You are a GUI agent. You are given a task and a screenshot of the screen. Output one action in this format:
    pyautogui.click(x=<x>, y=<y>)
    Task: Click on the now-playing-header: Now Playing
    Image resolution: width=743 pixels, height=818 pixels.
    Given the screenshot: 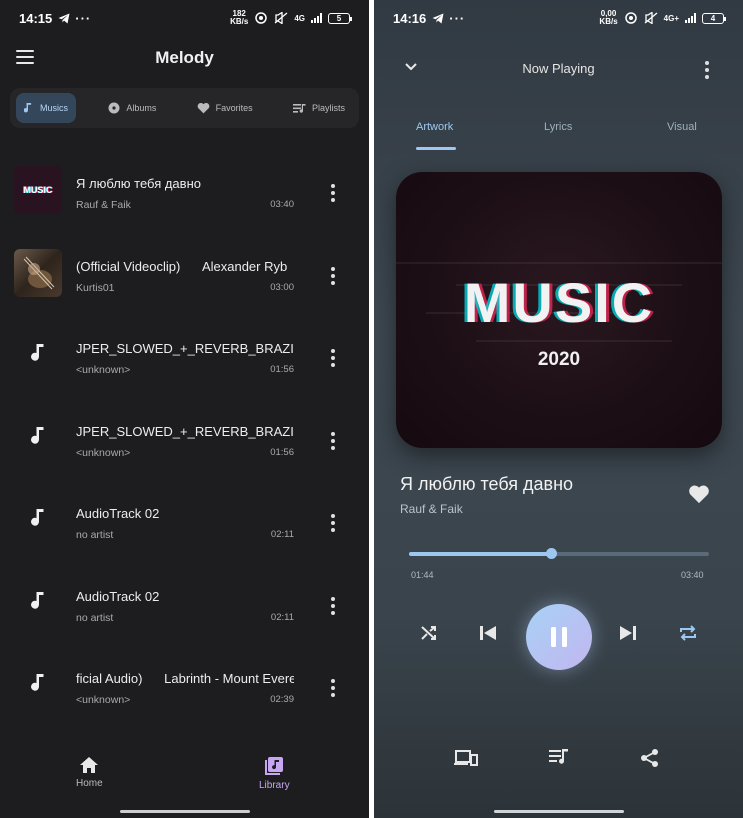 What is the action you would take?
    pyautogui.click(x=558, y=68)
    